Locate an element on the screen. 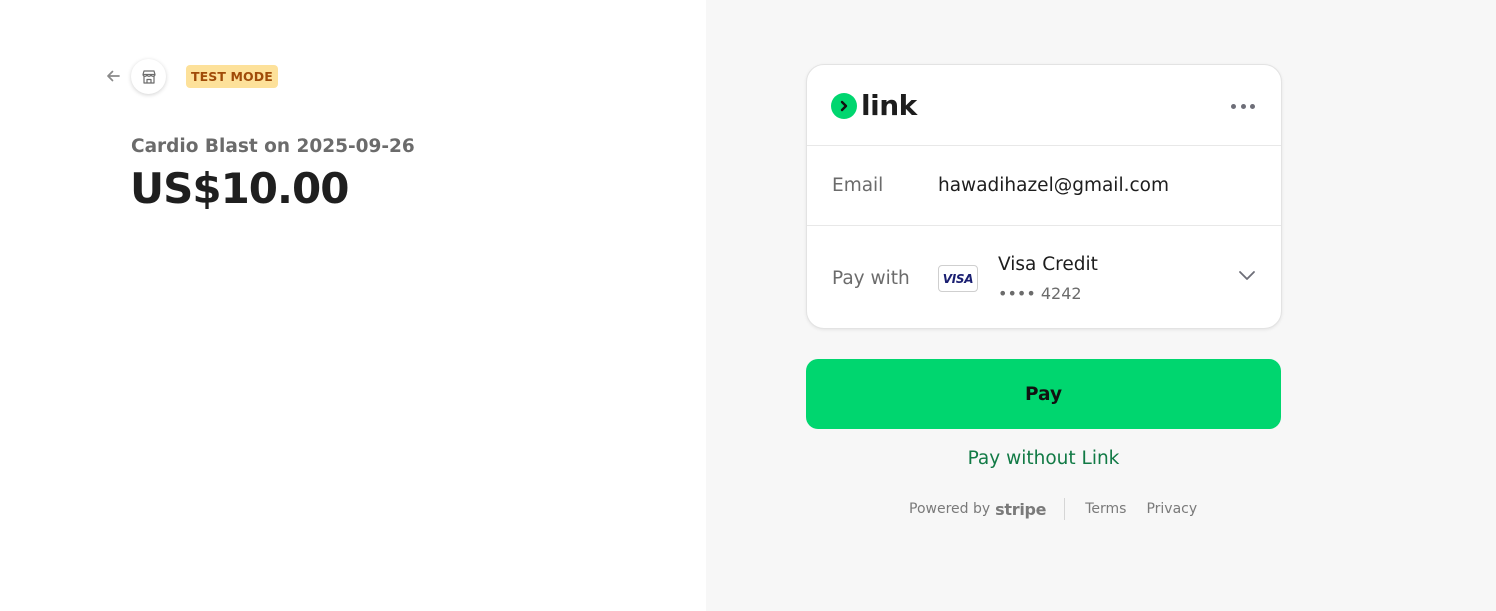 The width and height of the screenshot is (1496, 611). storefront-icon is located at coordinates (148, 76).